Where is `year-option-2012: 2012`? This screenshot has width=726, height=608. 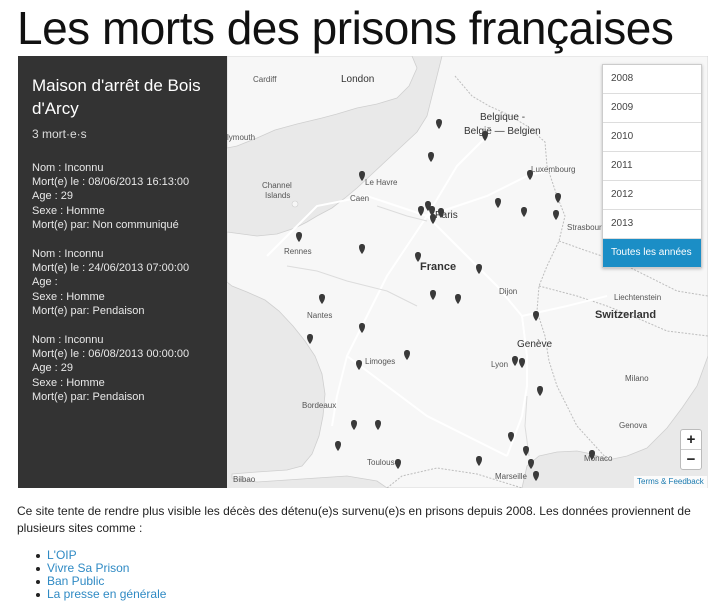
year-option-2012: 2012 is located at coordinates (652, 195).